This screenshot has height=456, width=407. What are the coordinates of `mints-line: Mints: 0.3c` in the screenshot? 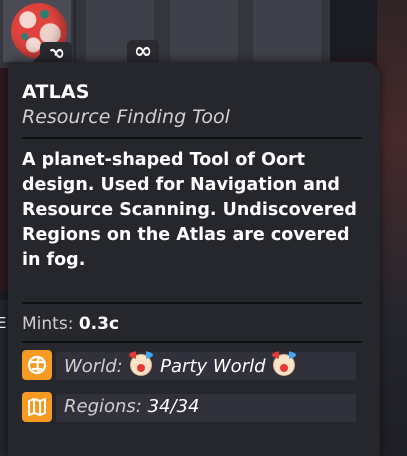 It's located at (70, 324).